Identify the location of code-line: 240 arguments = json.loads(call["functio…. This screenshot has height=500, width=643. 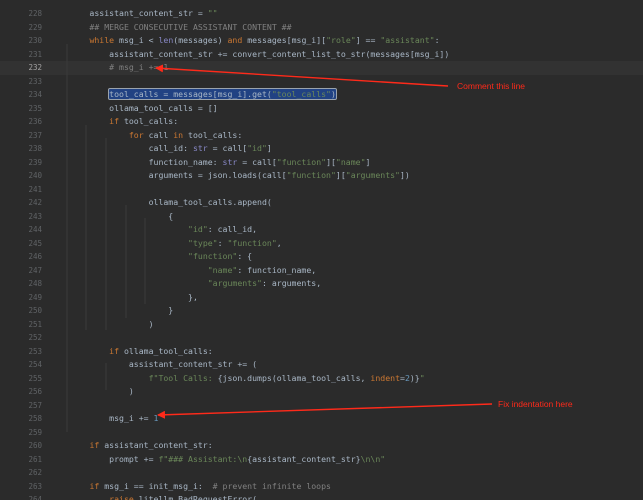
(321, 176).